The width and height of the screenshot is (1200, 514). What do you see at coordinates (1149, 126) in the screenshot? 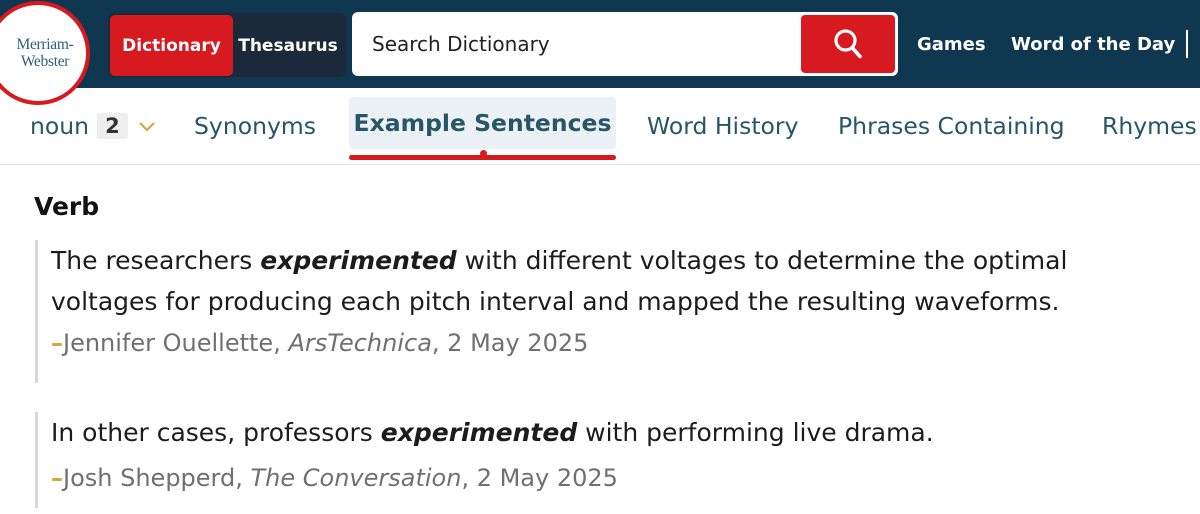
I see `tab-rhymes: Rhymes` at bounding box center [1149, 126].